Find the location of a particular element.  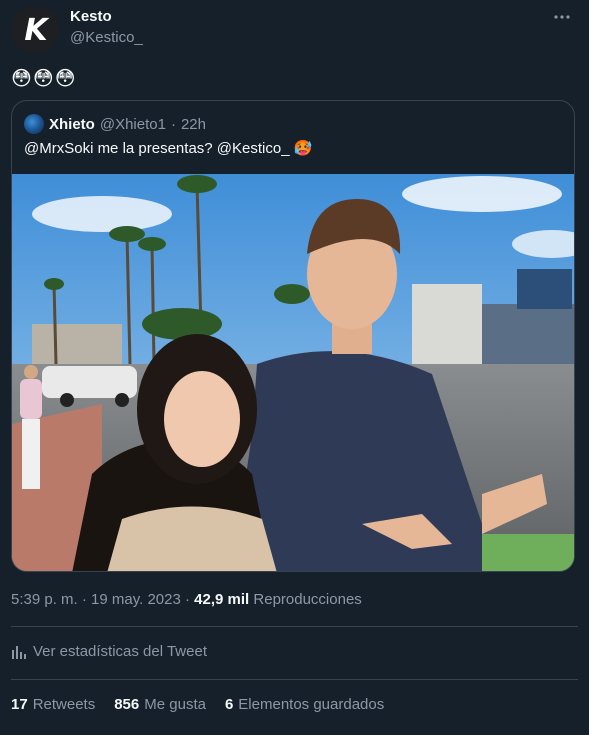

bookmarks-count: 6 Elementos guardados is located at coordinates (304, 704).